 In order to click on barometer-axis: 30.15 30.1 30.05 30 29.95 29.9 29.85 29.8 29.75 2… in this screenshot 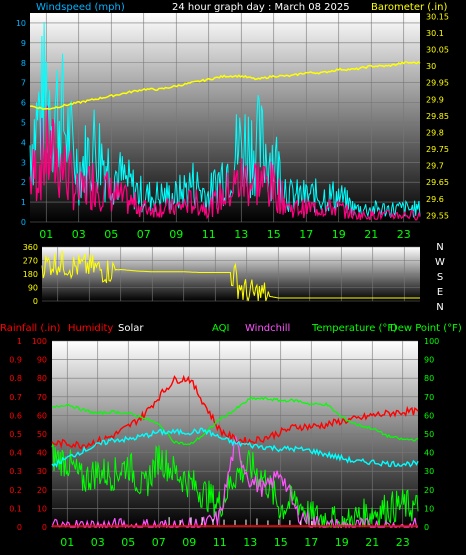, I will do `click(437, 116)`.